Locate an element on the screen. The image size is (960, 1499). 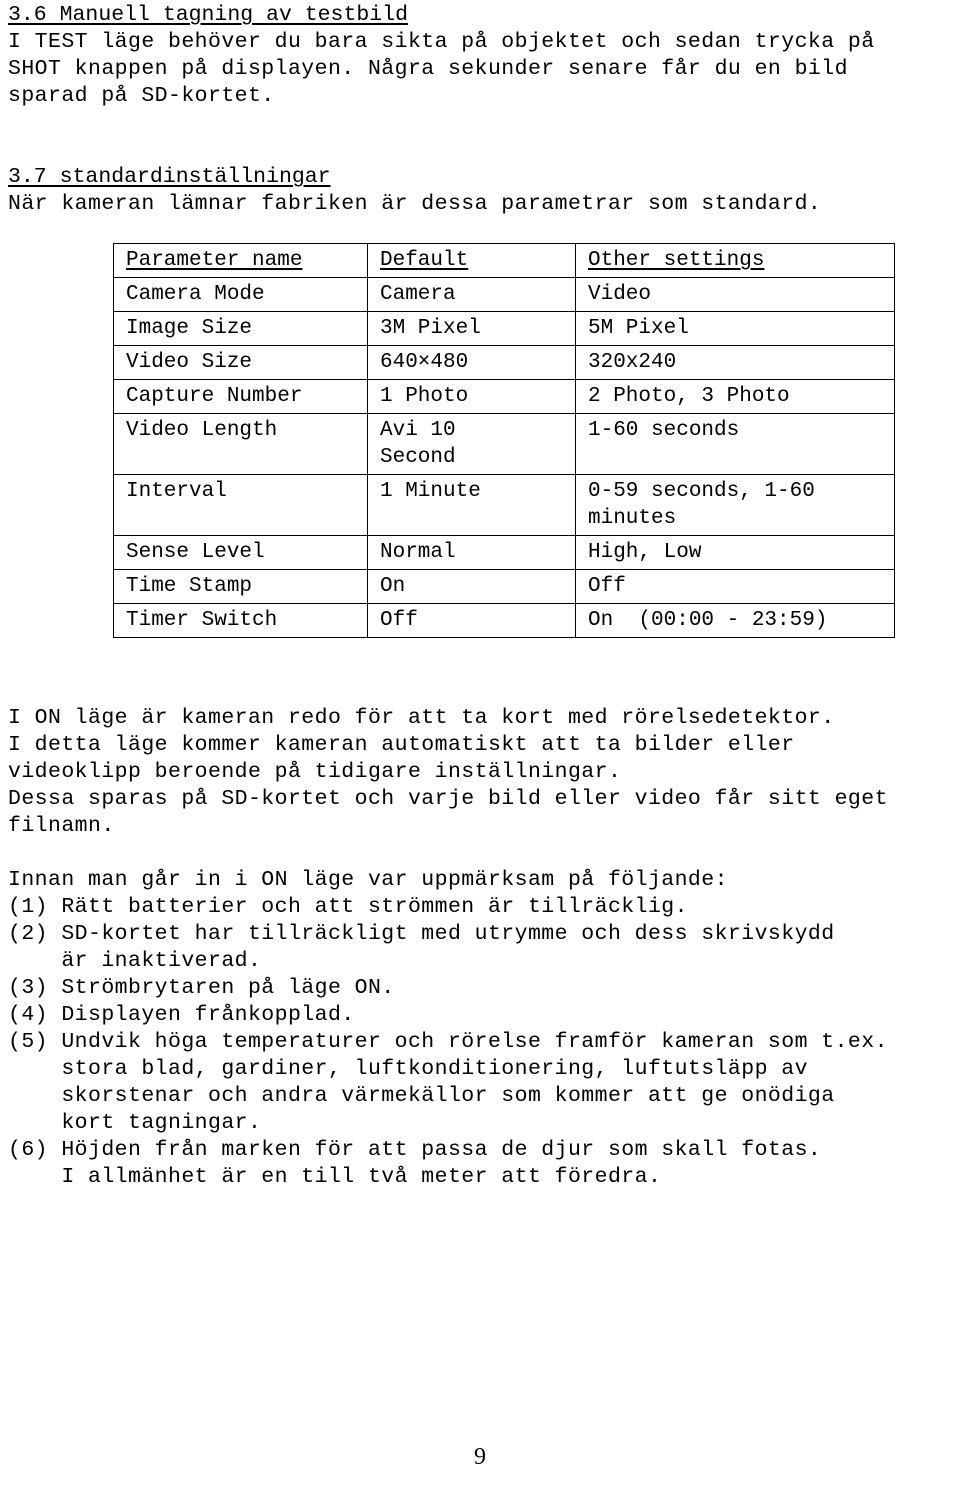
list-item: (4) Displayen frånkopplad. is located at coordinates (181, 1015).